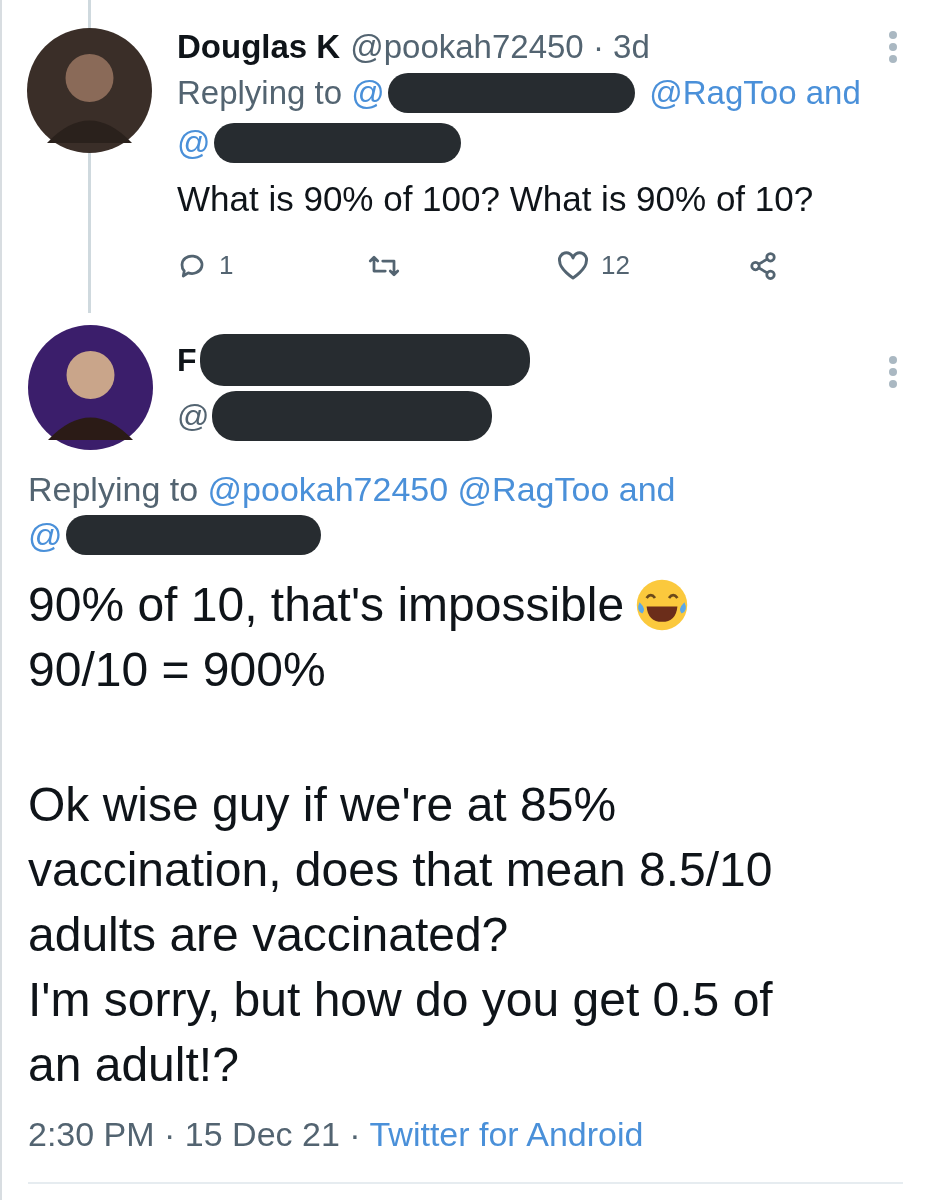  Describe the element at coordinates (133, 1065) in the screenshot. I see `tweet-text: an adult!?` at that location.